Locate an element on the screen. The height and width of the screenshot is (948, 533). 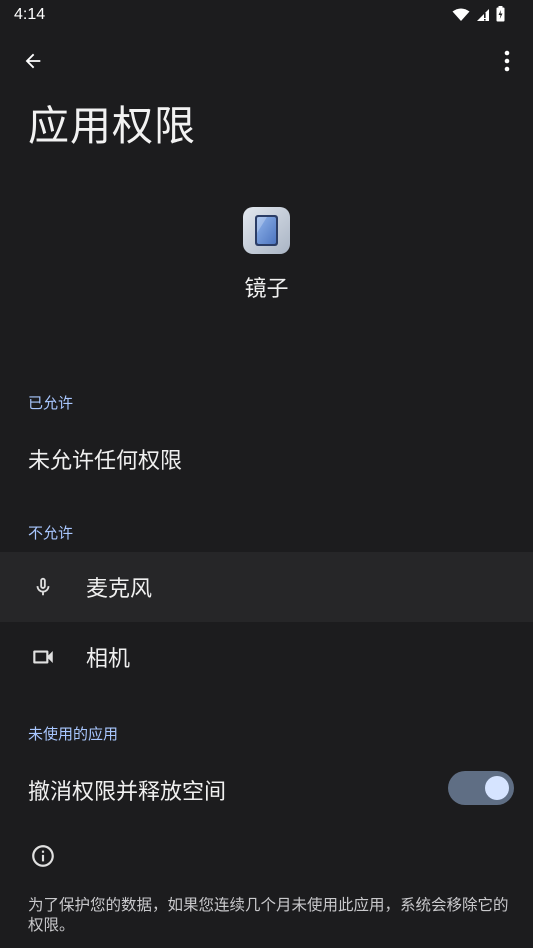
app-icon is located at coordinates (266, 230).